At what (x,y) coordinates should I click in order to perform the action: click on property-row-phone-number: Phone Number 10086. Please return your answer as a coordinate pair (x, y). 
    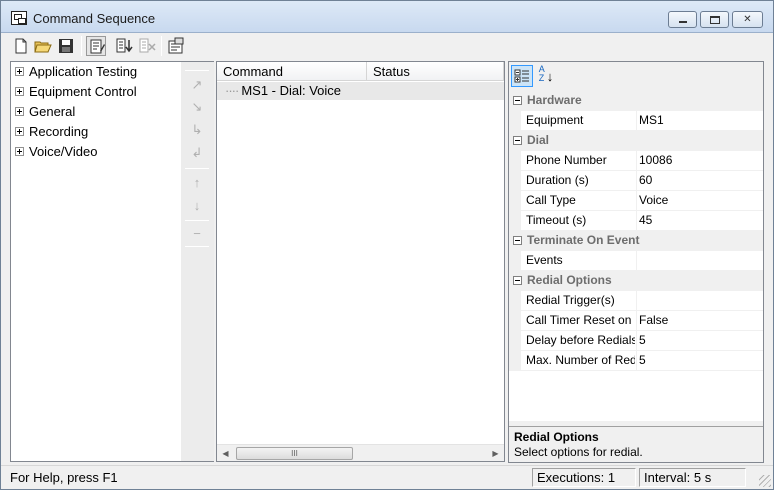
    Looking at the image, I should click on (636, 161).